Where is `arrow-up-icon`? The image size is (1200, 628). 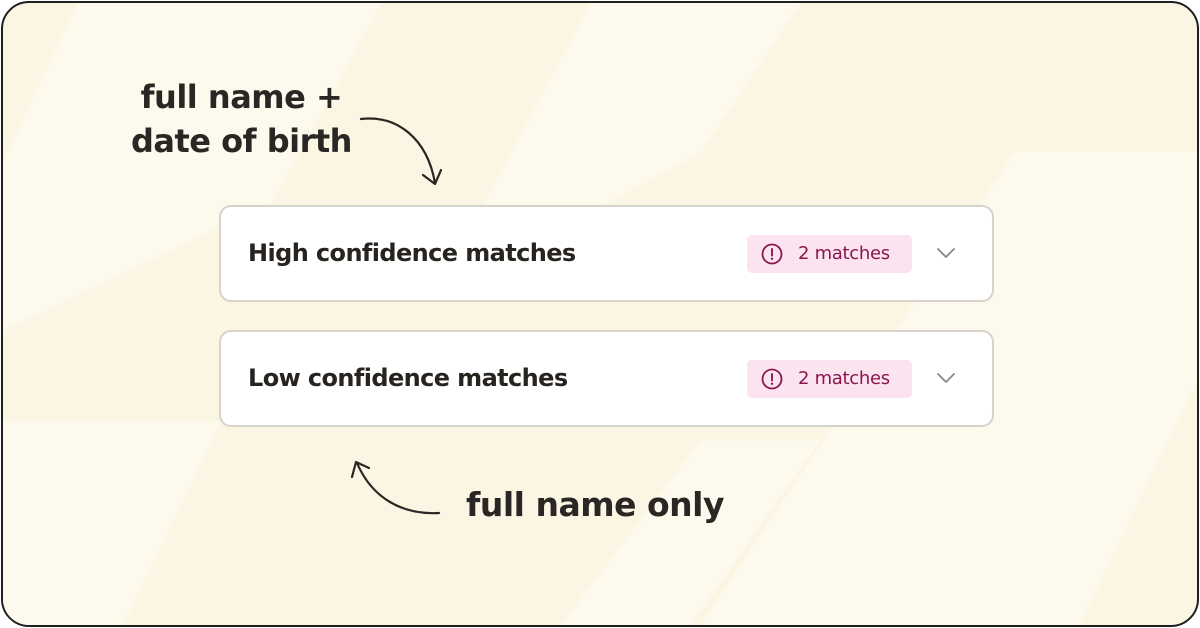
arrow-up-icon is located at coordinates (395, 487).